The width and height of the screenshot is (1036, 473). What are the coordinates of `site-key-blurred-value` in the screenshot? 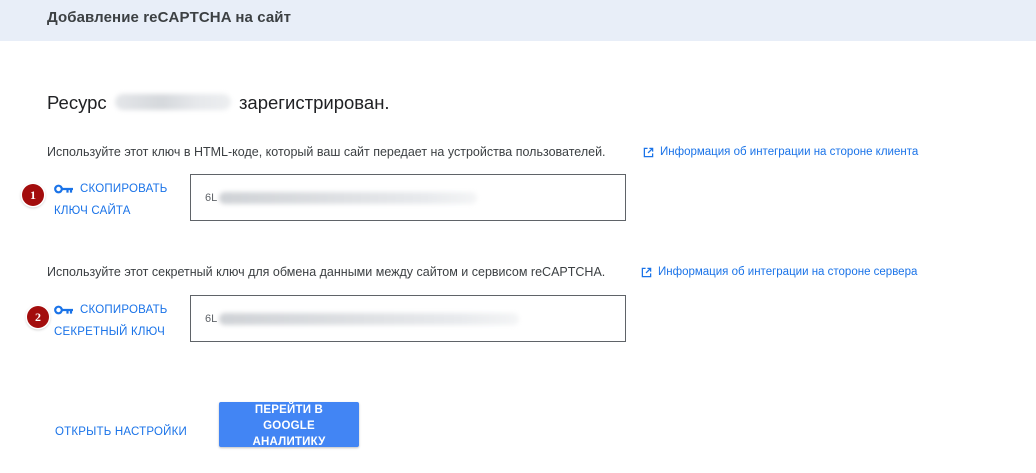 It's located at (348, 197).